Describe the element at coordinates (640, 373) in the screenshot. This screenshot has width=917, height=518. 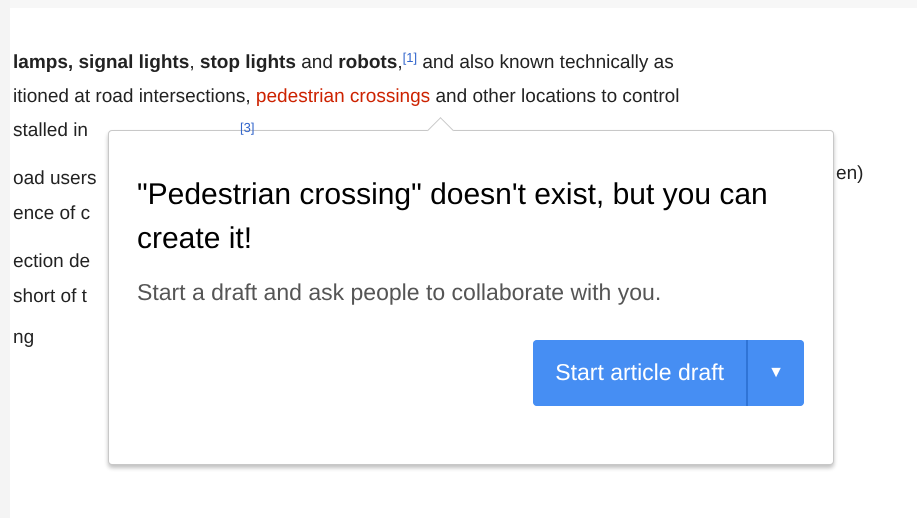
I see `start-draft-button: Start article draft` at that location.